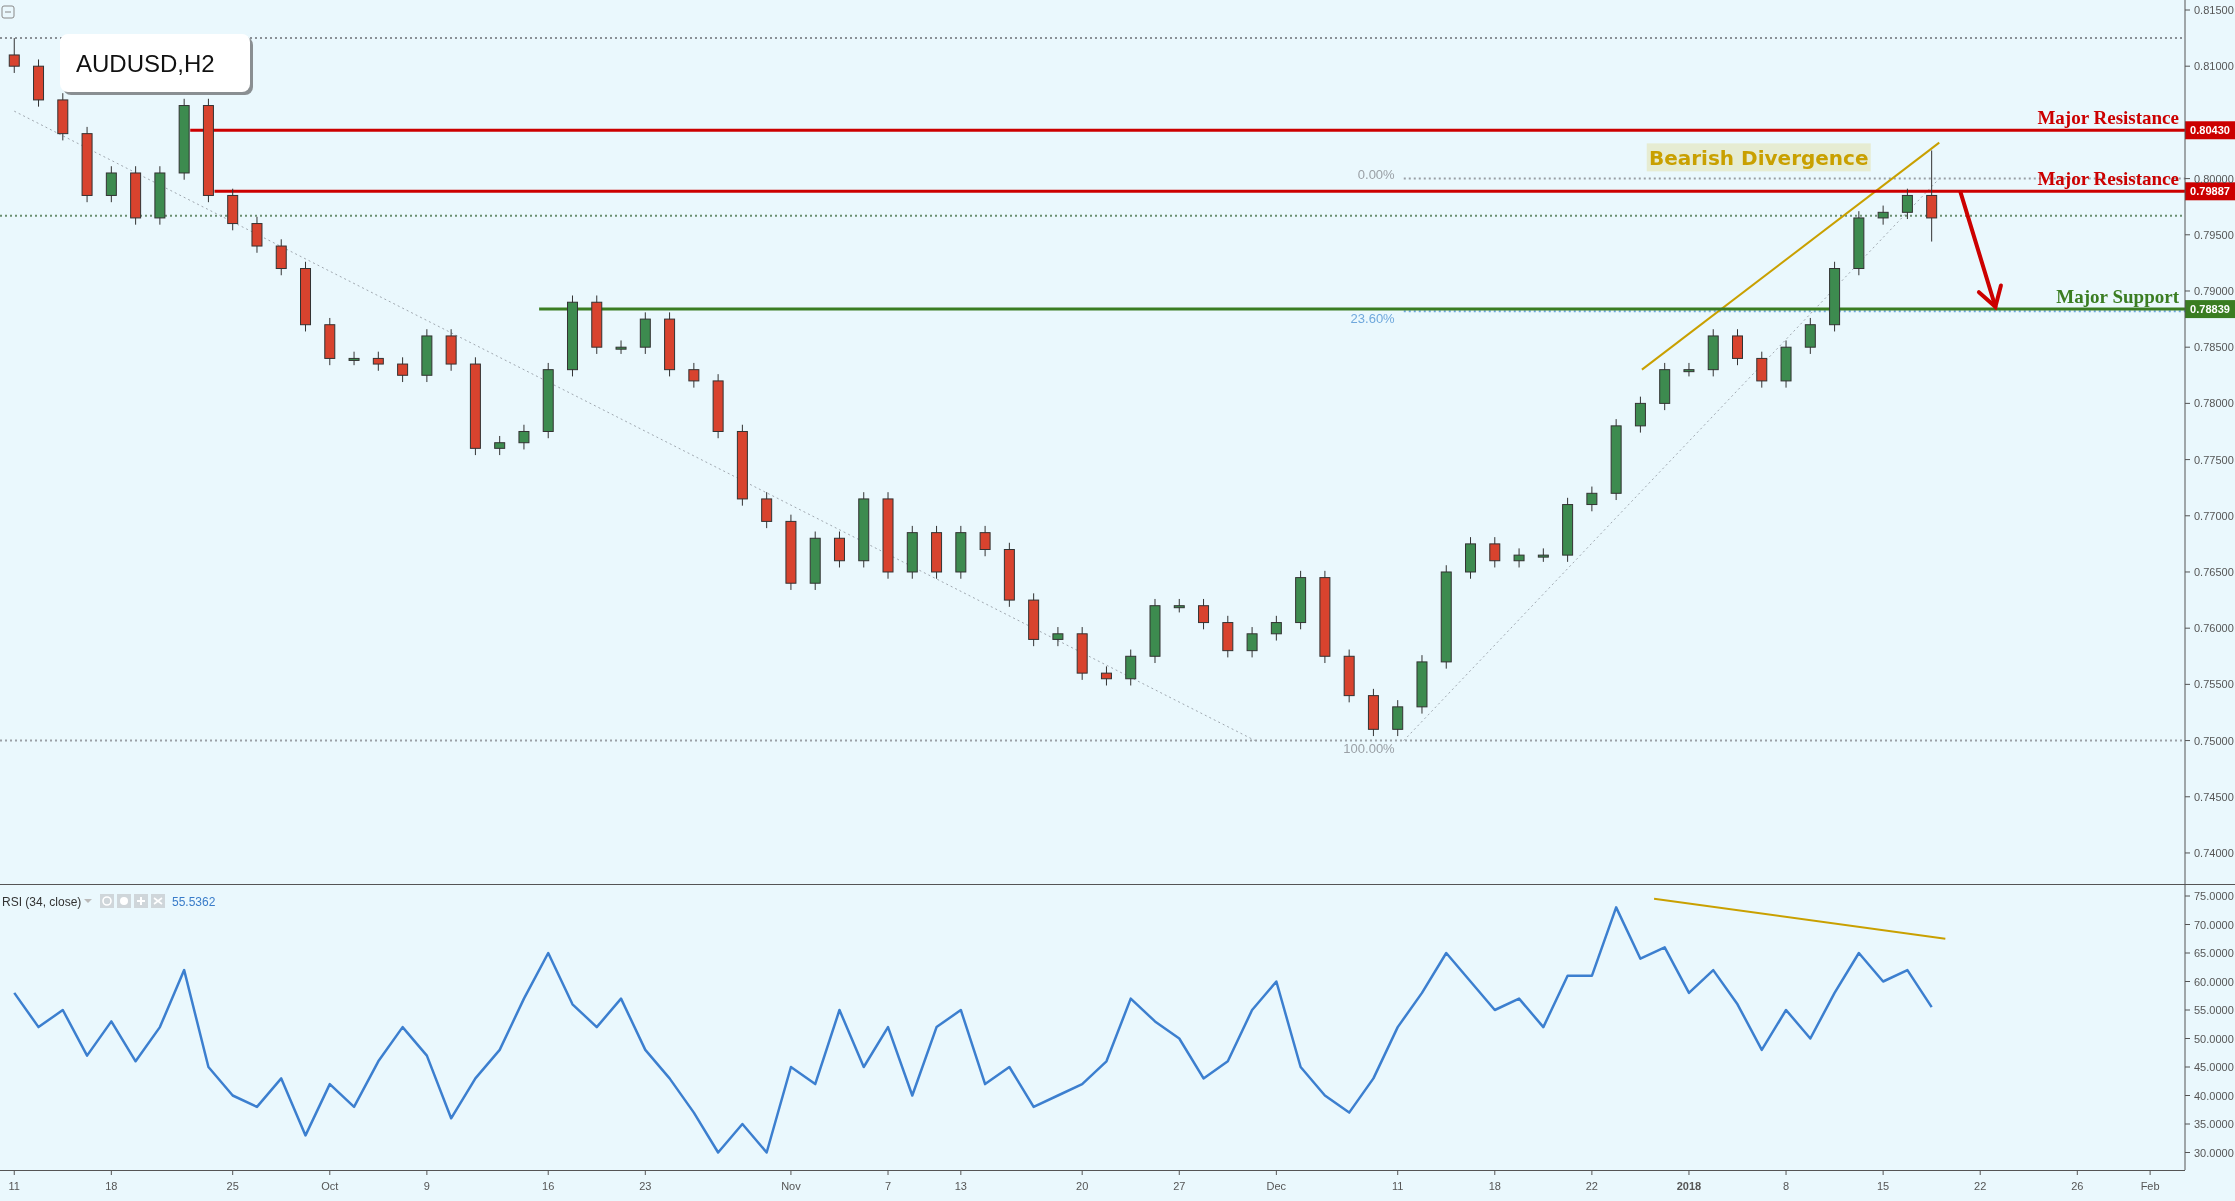 This screenshot has height=1201, width=2235. What do you see at coordinates (2214, 66) in the screenshot?
I see `price-axis-label: 0.81000` at bounding box center [2214, 66].